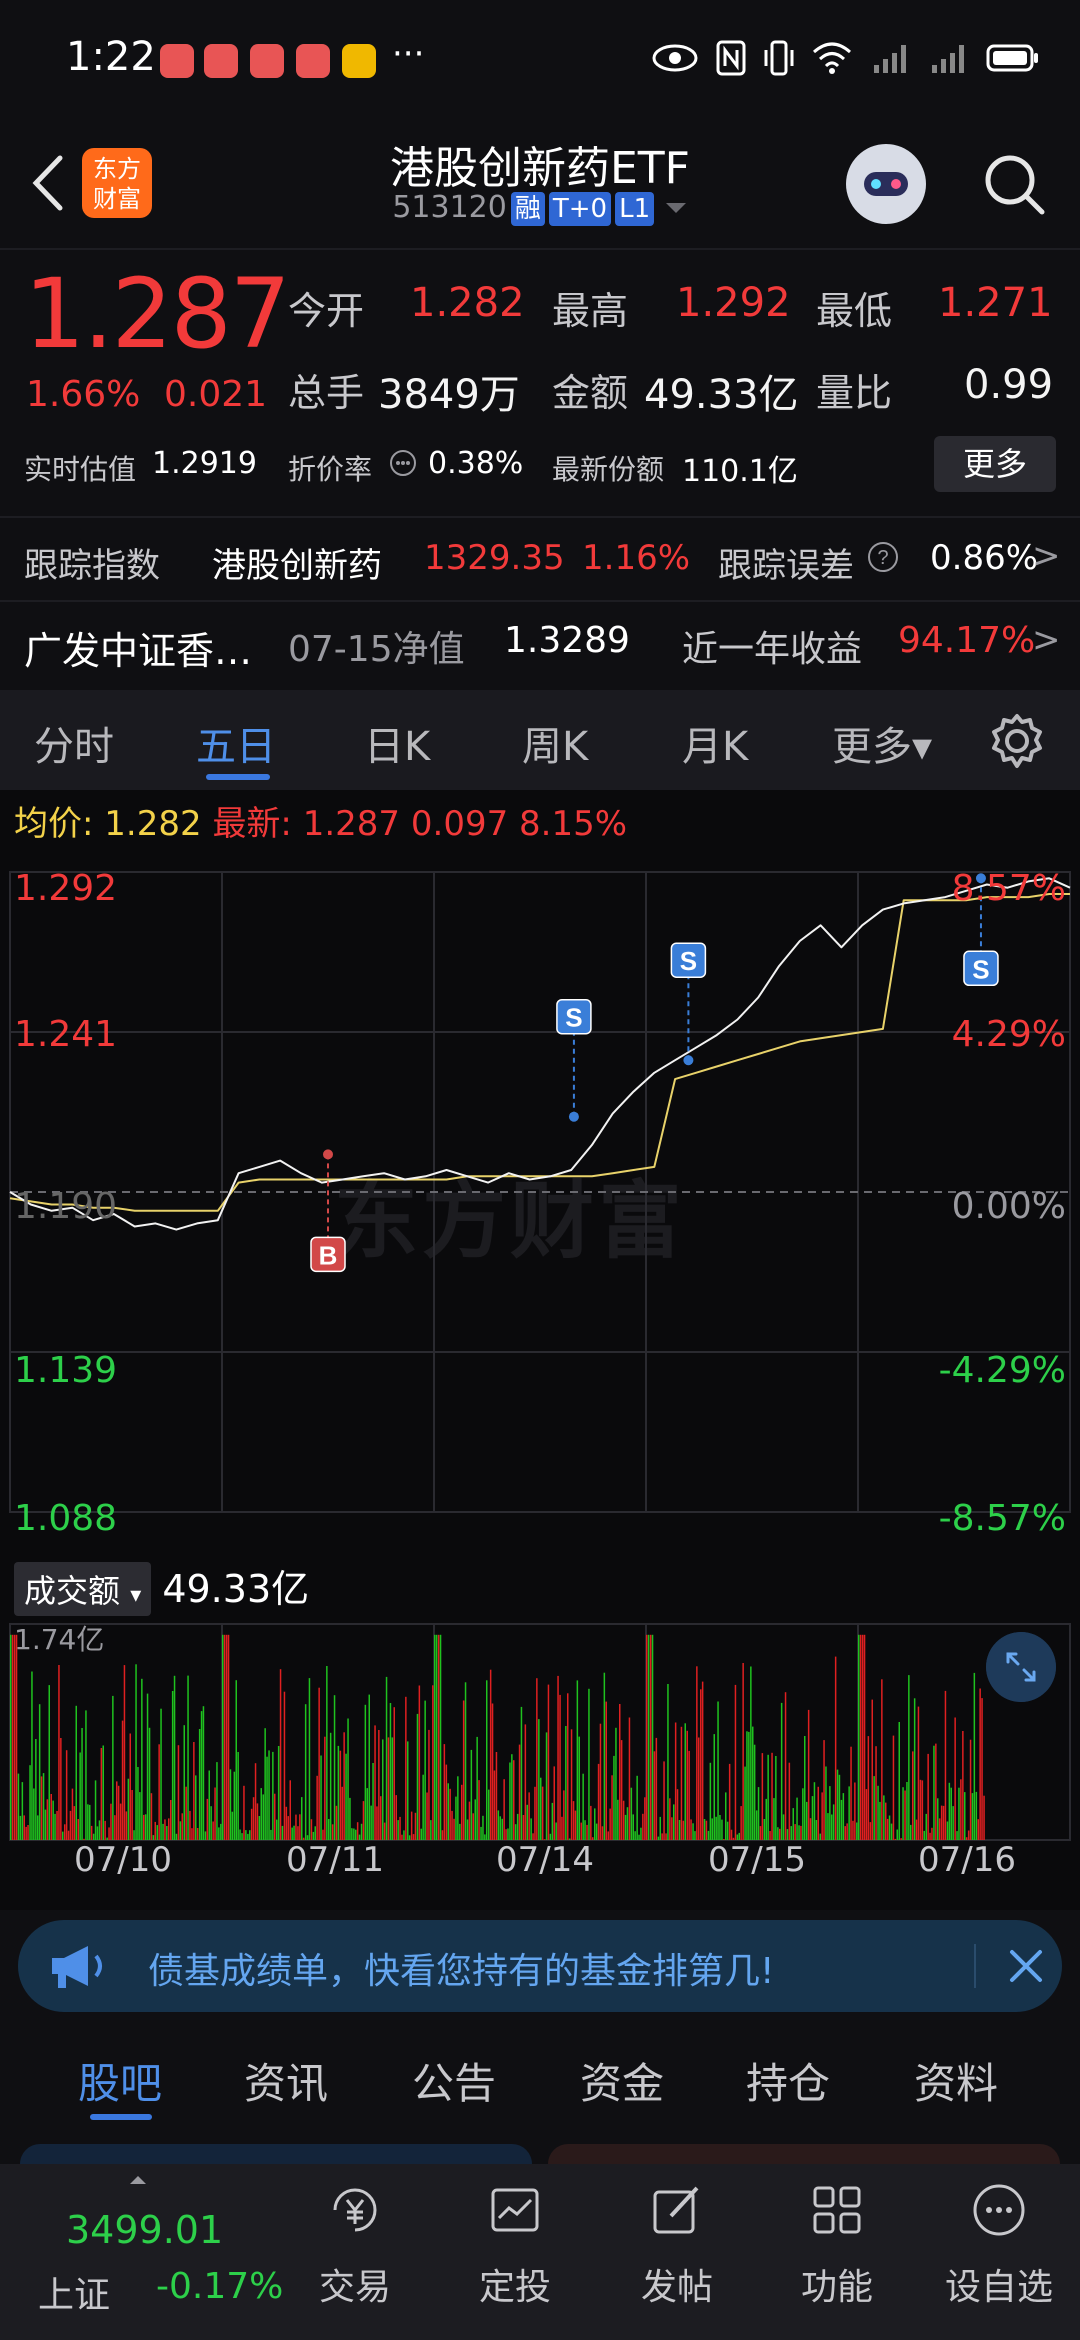  Describe the element at coordinates (1021, 1667) in the screenshot. I see `expand-chart-icon` at that location.